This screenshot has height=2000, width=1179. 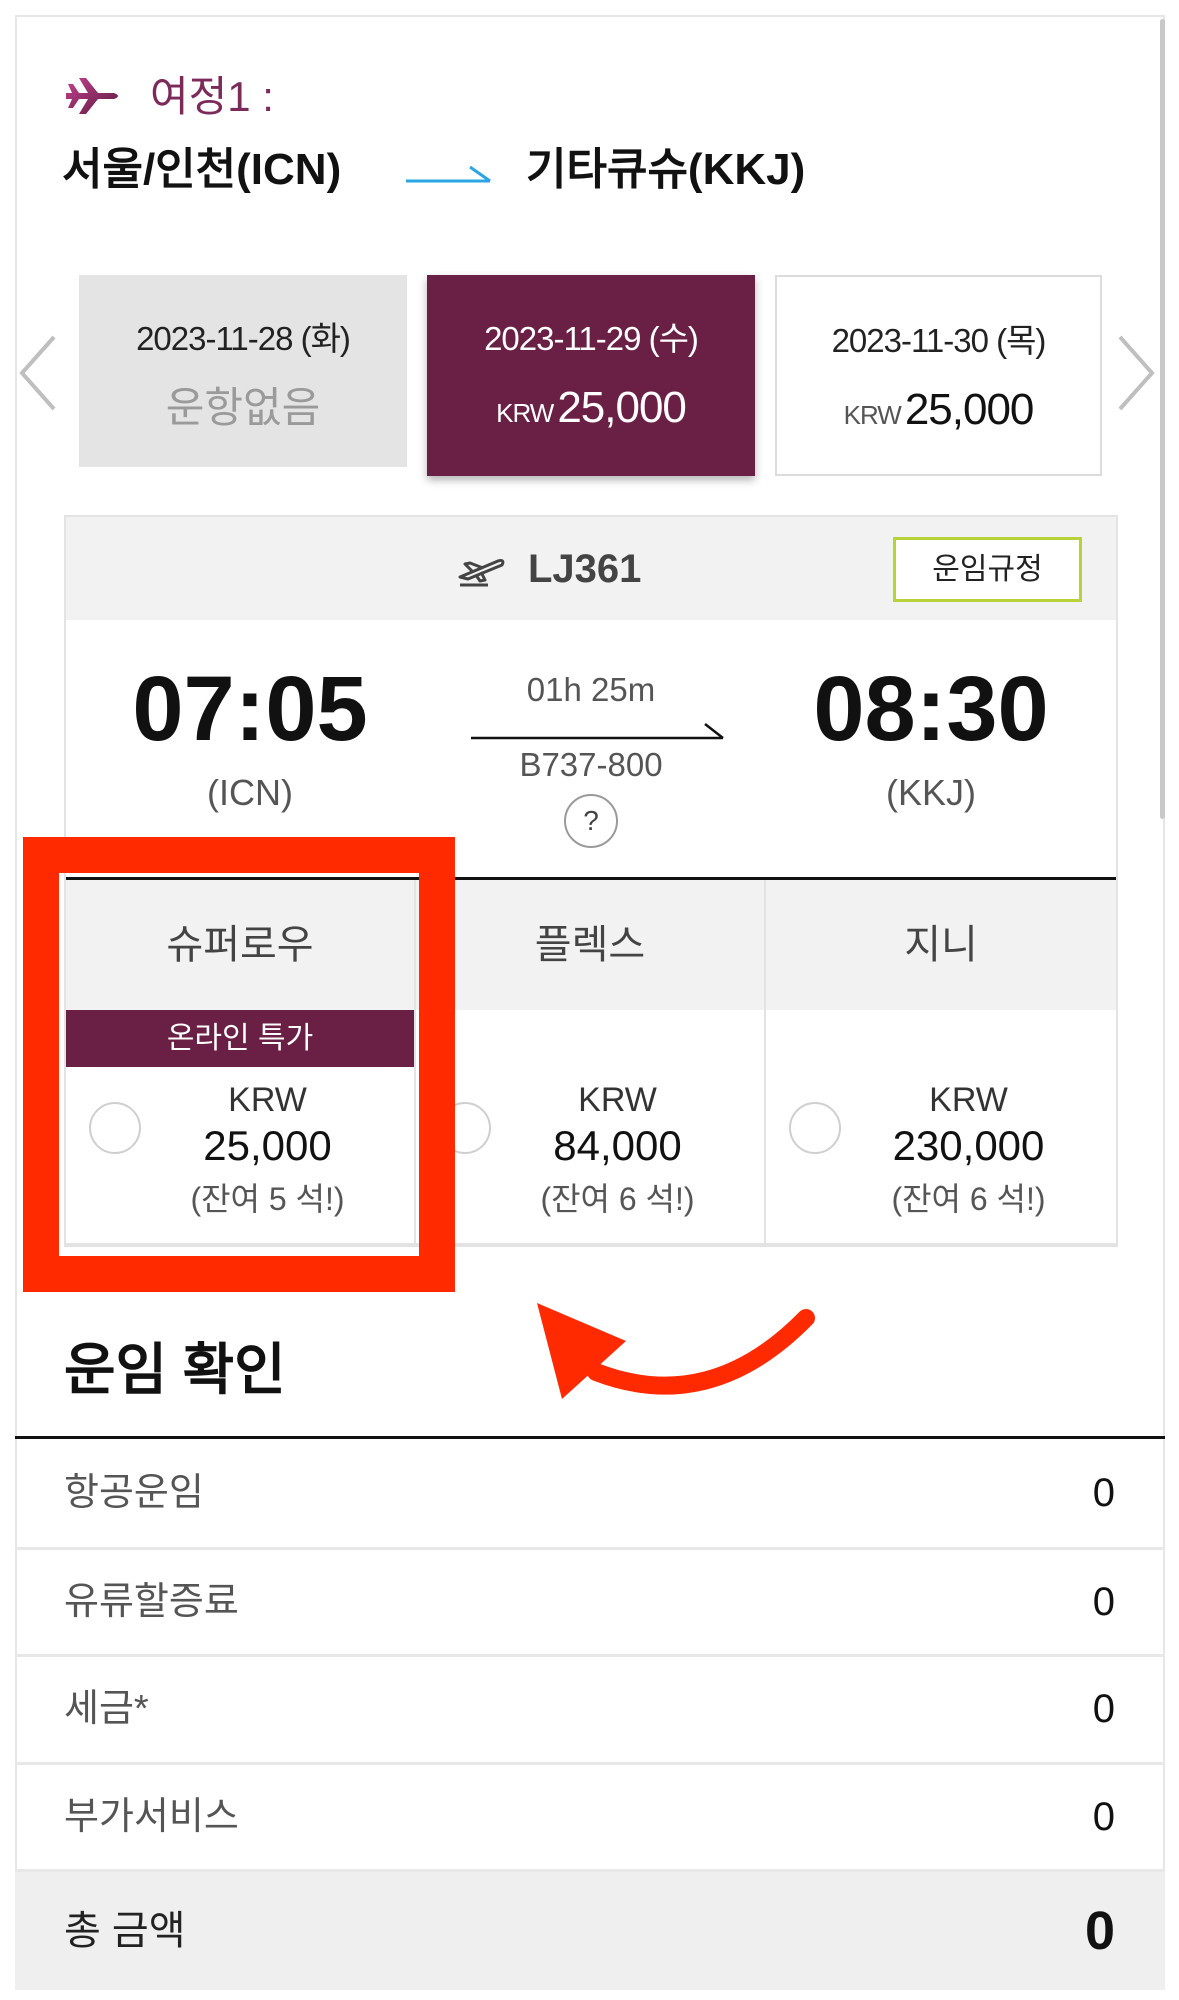 What do you see at coordinates (1136, 373) in the screenshot?
I see `chevron-right-icon` at bounding box center [1136, 373].